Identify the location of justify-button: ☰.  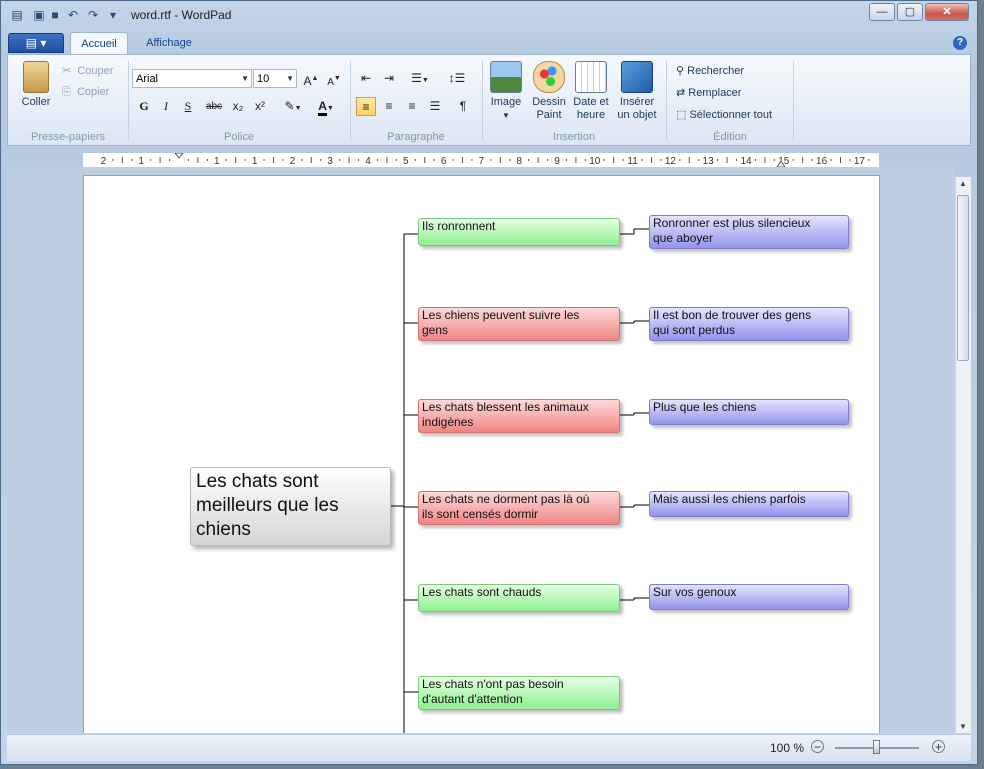
(435, 106).